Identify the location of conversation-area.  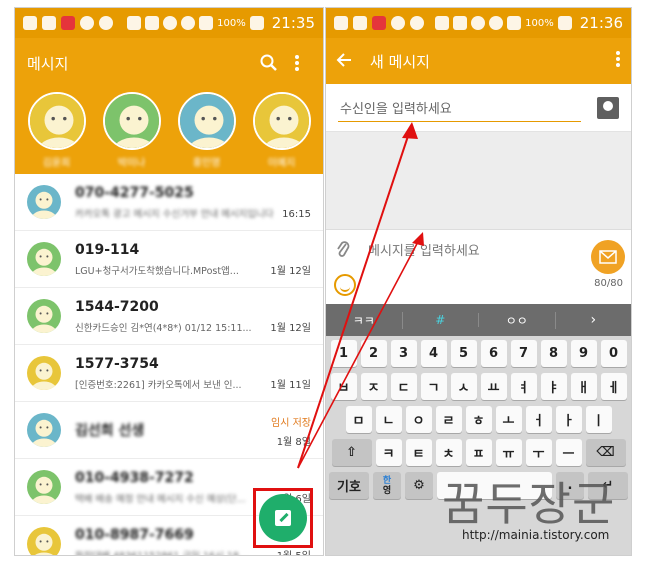
(478, 180).